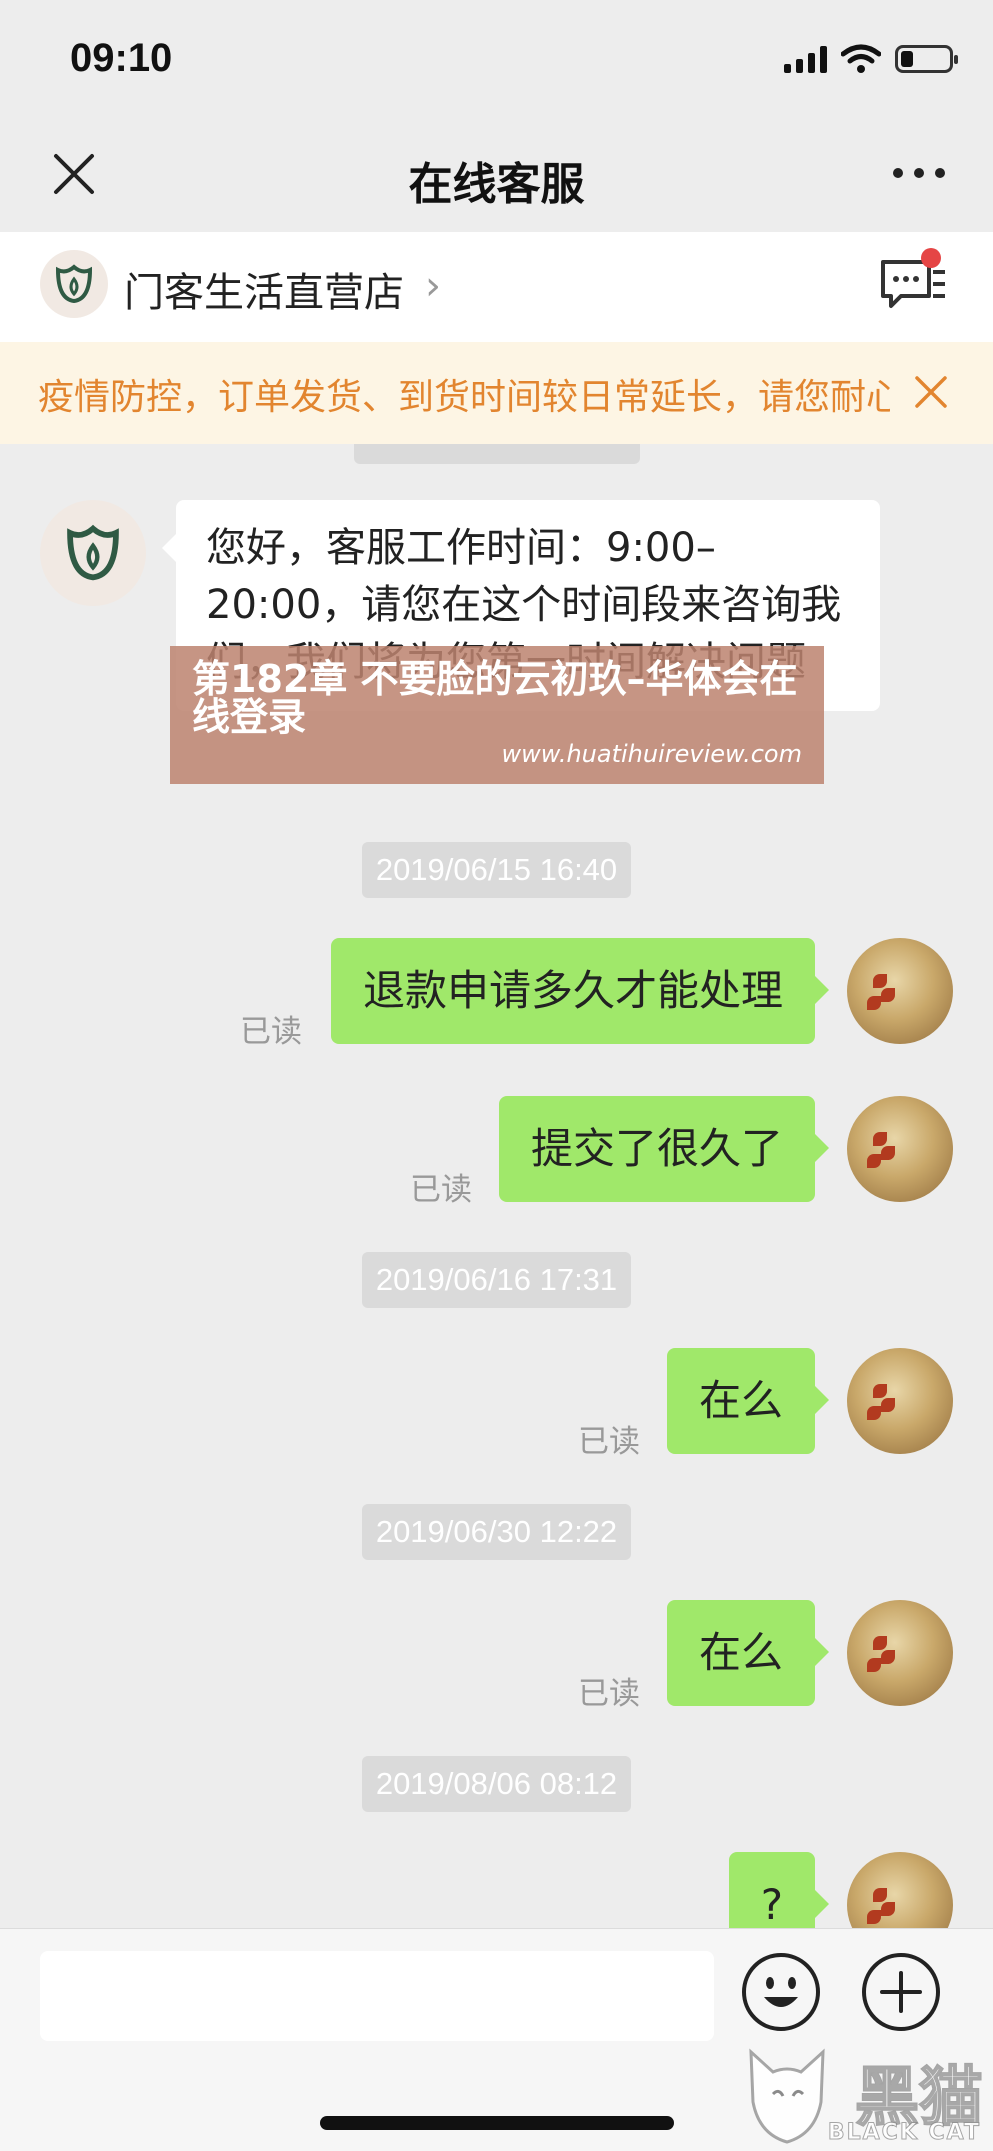  What do you see at coordinates (919, 173) in the screenshot?
I see `more-icon` at bounding box center [919, 173].